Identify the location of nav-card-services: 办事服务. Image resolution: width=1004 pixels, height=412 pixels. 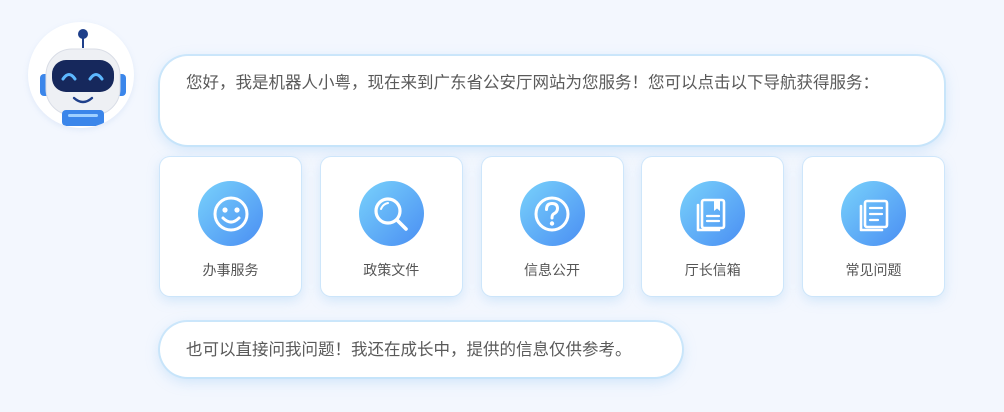
(230, 226).